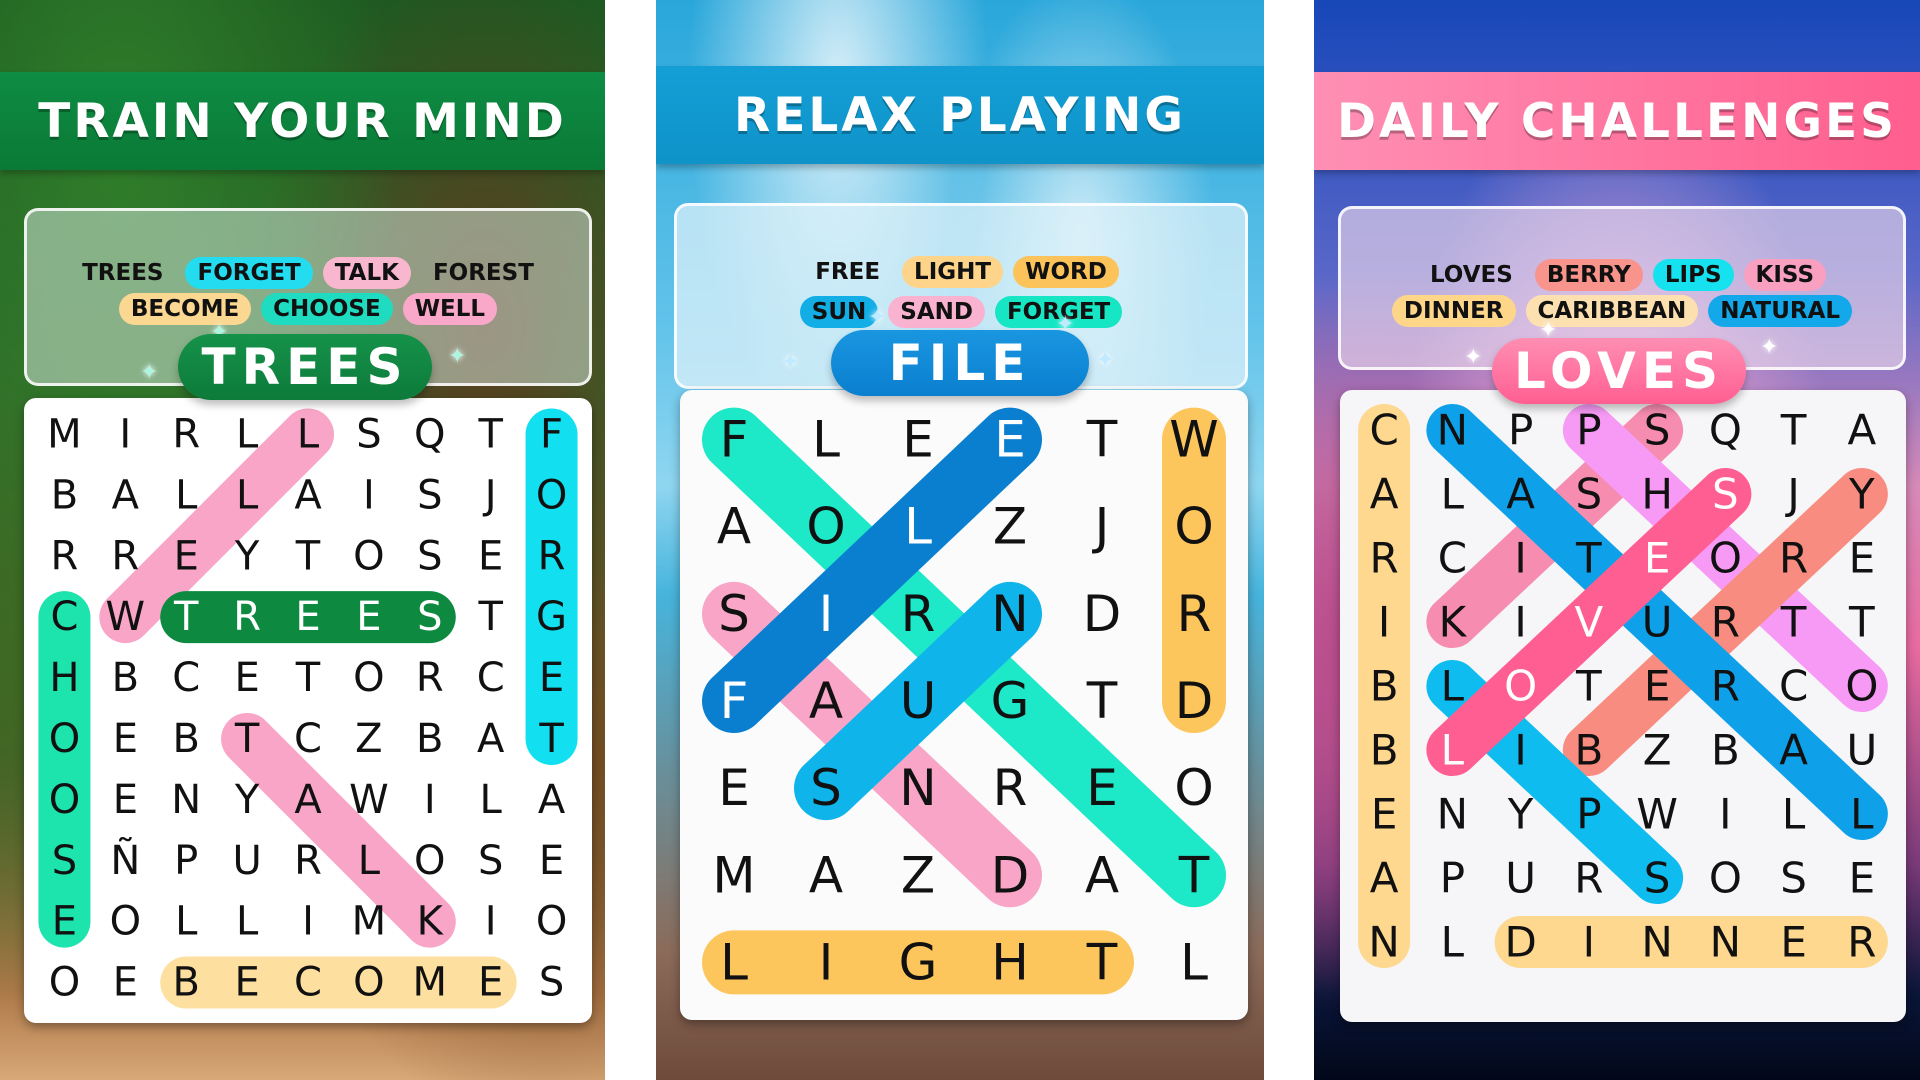  I want to click on grid-letter: D, so click(1520, 942).